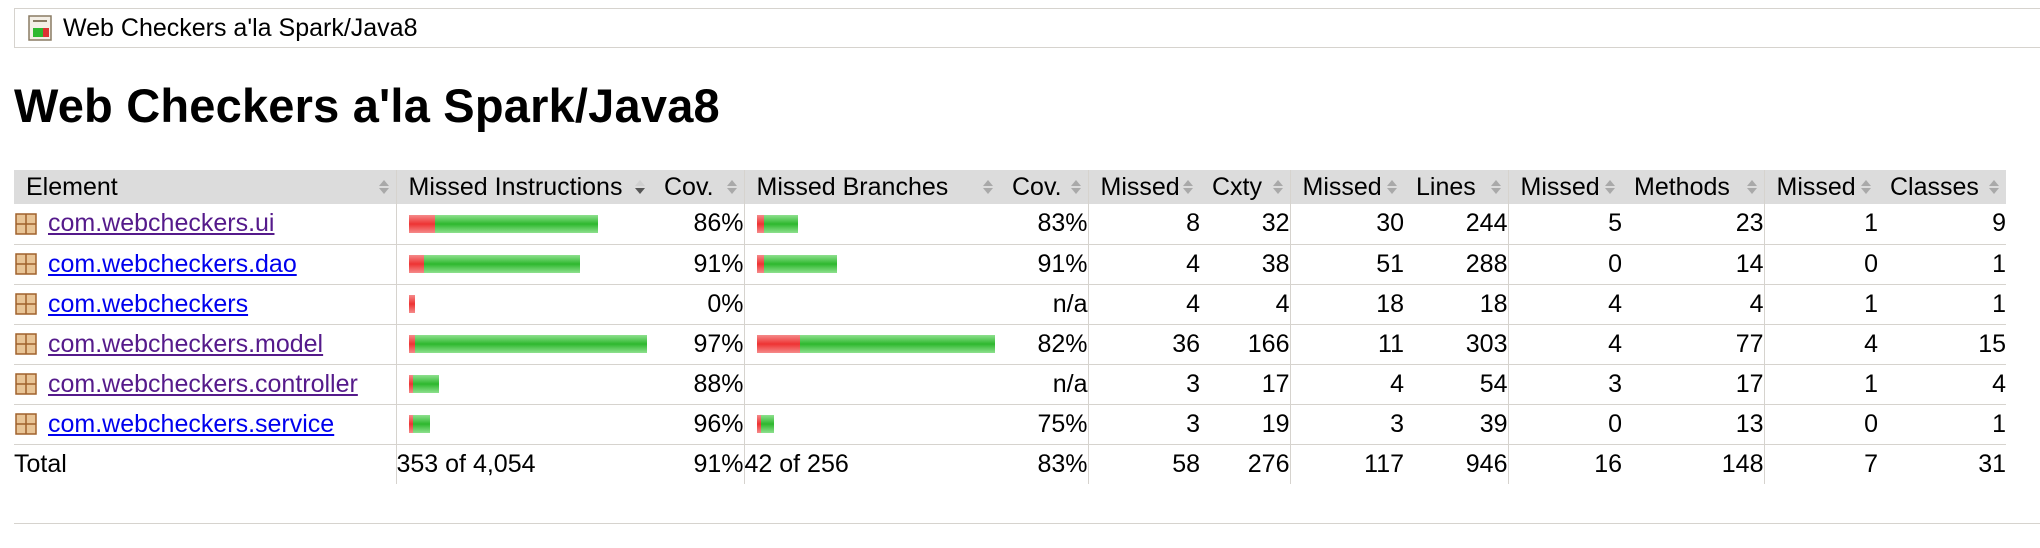 Image resolution: width=2040 pixels, height=548 pixels. What do you see at coordinates (1044, 264) in the screenshot?
I see `branches-coverage: 91%` at bounding box center [1044, 264].